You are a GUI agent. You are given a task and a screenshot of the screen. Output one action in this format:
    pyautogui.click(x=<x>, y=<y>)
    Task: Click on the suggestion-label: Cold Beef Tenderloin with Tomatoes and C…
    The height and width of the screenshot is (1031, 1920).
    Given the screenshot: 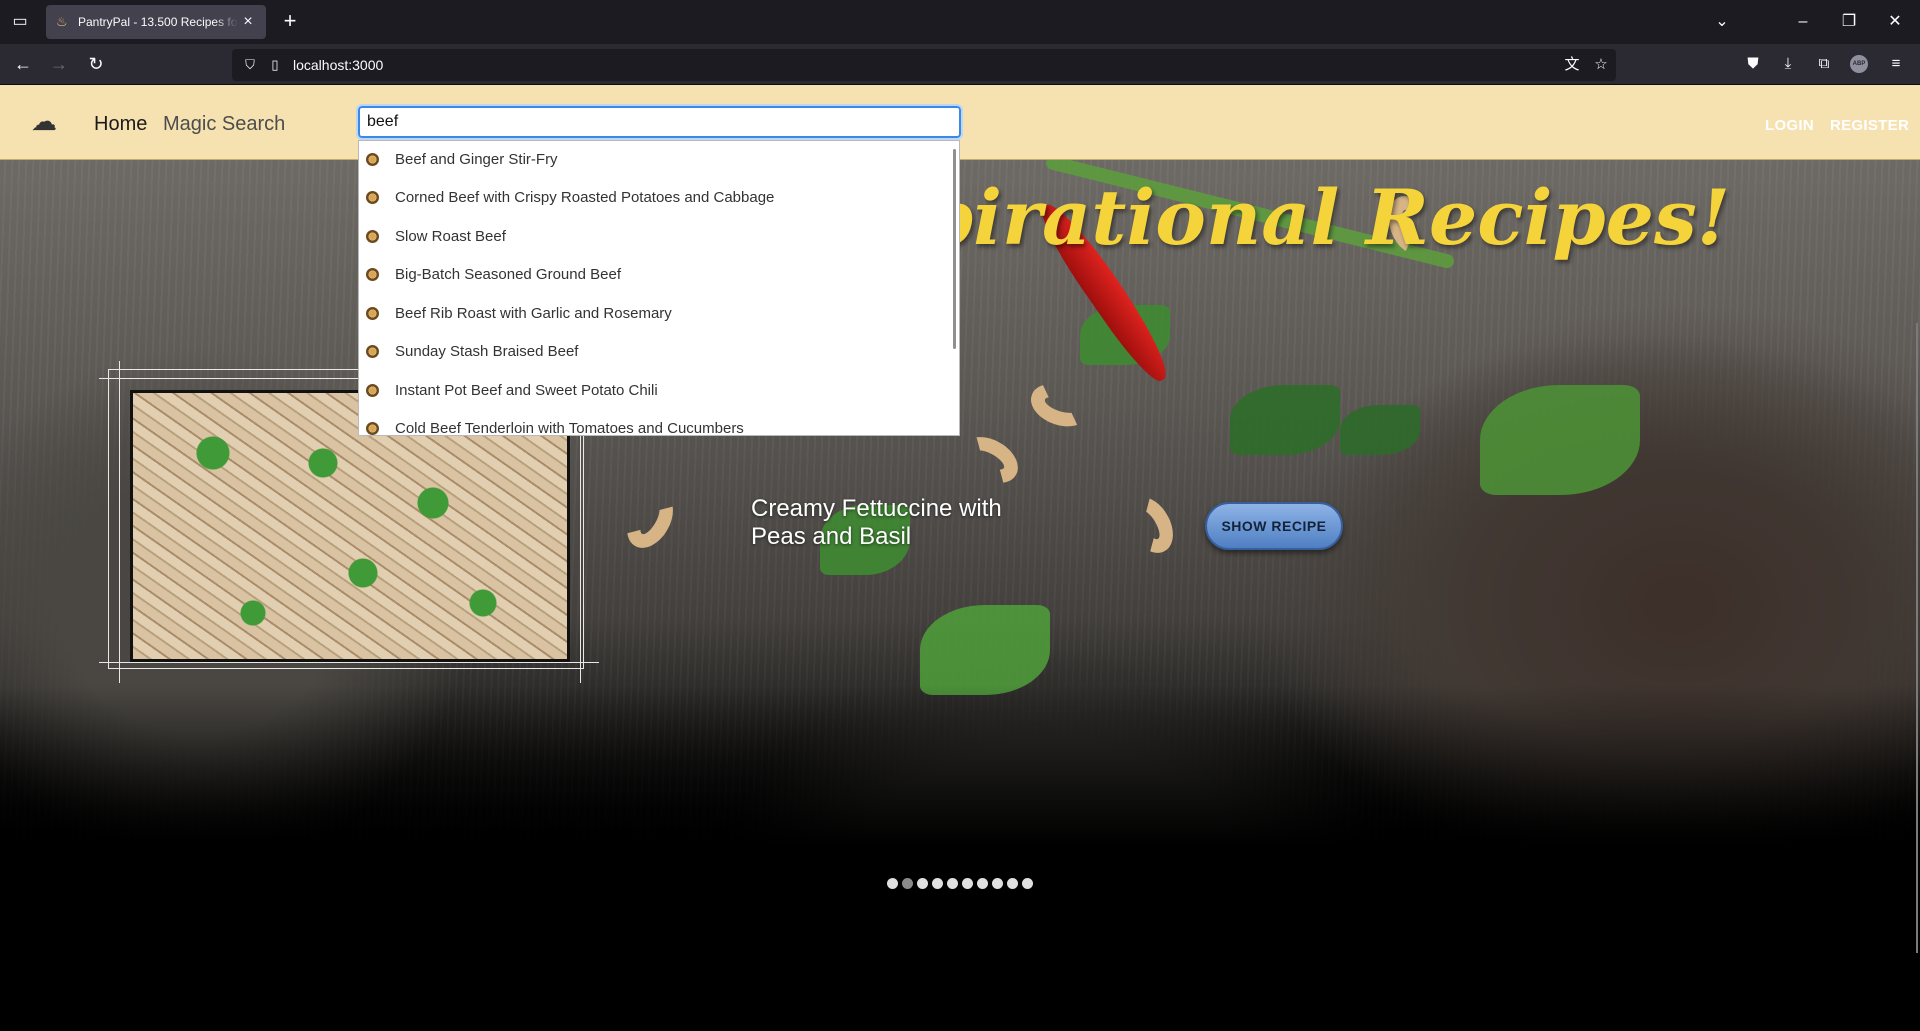 What is the action you would take?
    pyautogui.click(x=569, y=428)
    